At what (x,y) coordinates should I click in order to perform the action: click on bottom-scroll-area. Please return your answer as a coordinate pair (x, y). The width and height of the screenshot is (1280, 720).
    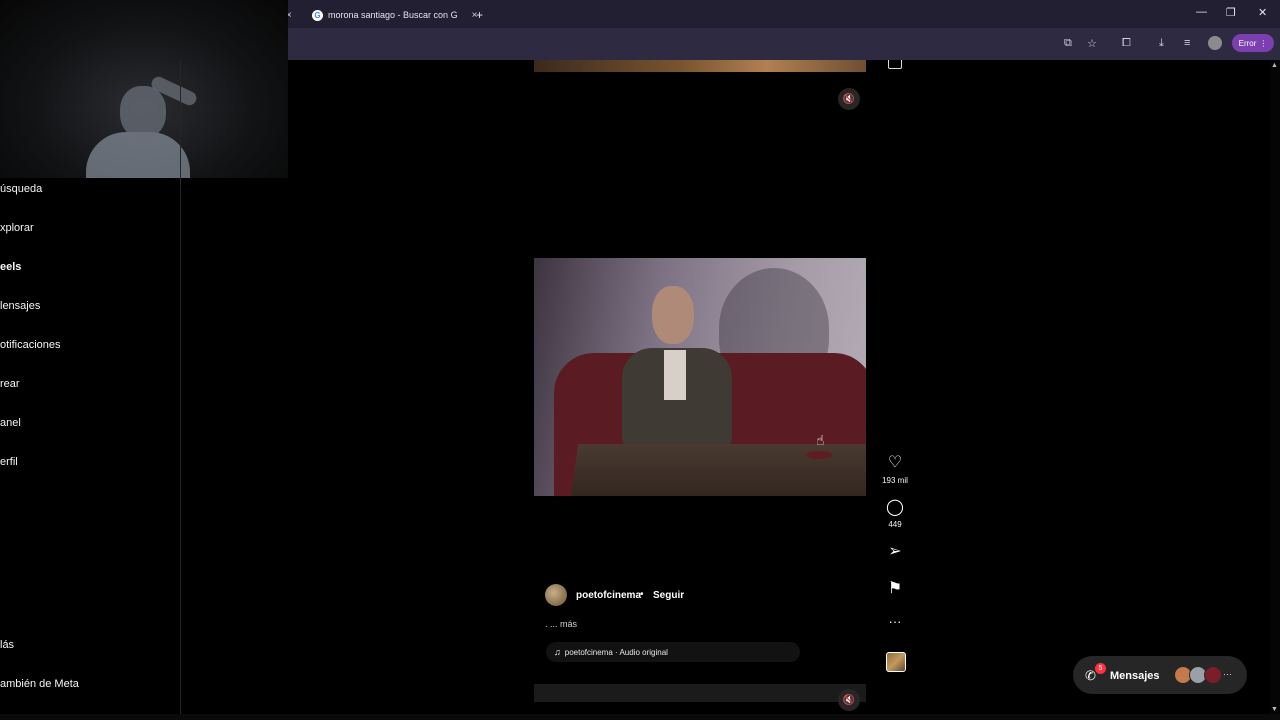
    Looking at the image, I should click on (640, 717).